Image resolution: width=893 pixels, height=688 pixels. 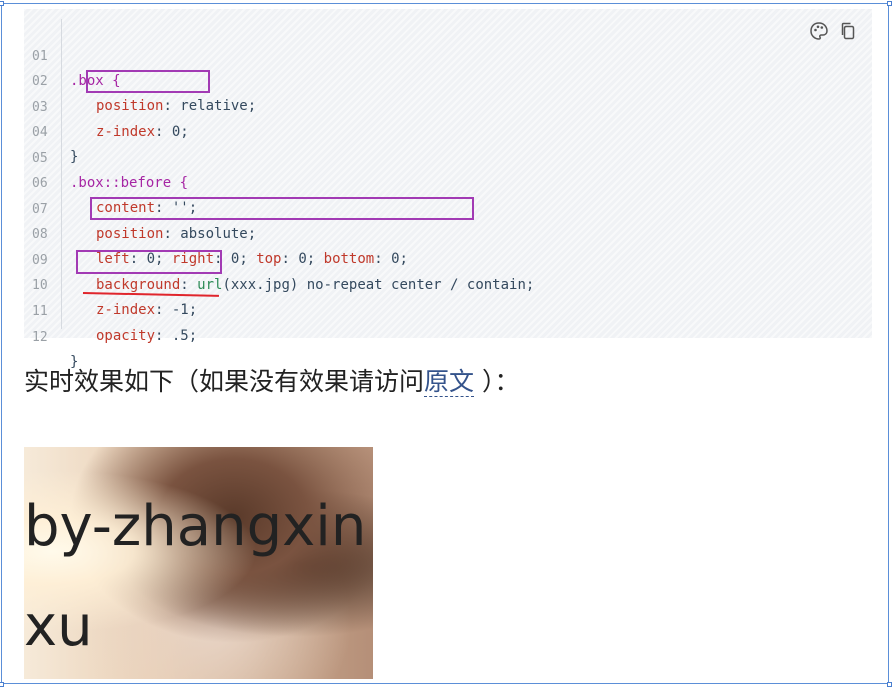 What do you see at coordinates (106, 156) in the screenshot?
I see `code-line-5: 05 .box::before {` at bounding box center [106, 156].